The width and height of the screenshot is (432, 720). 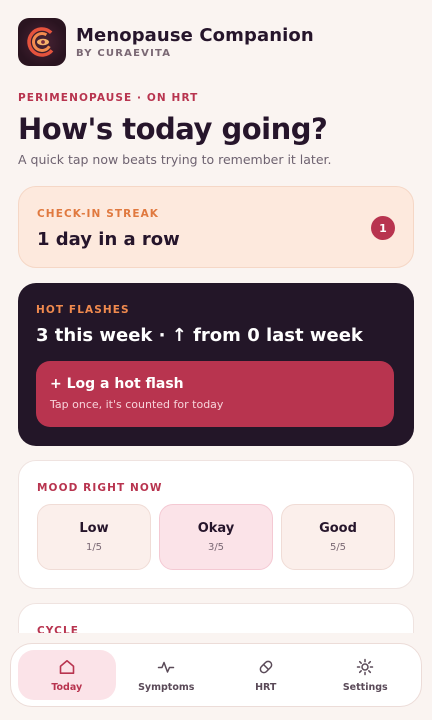 I want to click on nav-label: Settings, so click(x=365, y=687).